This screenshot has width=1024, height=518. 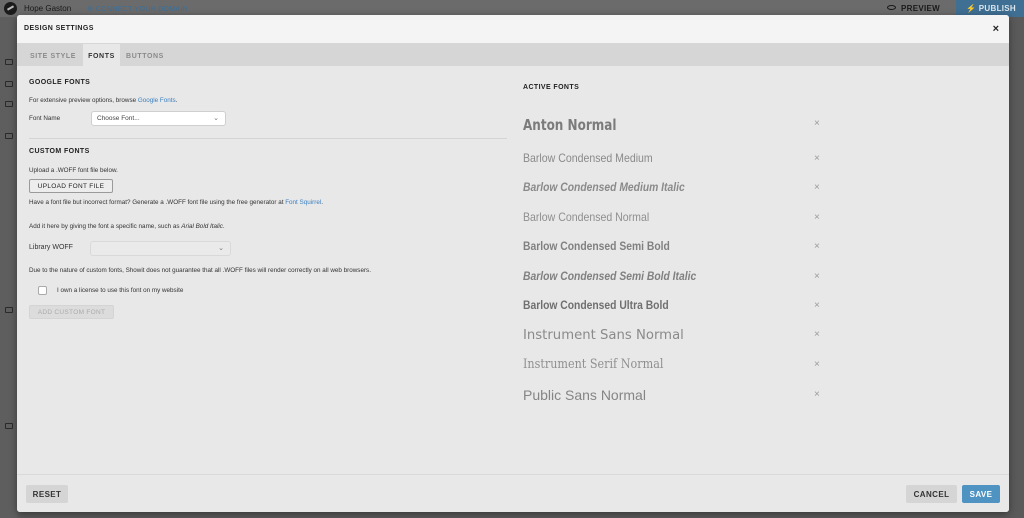 I want to click on google-fonts-heading: GOOGLE FONTS, so click(x=60, y=82).